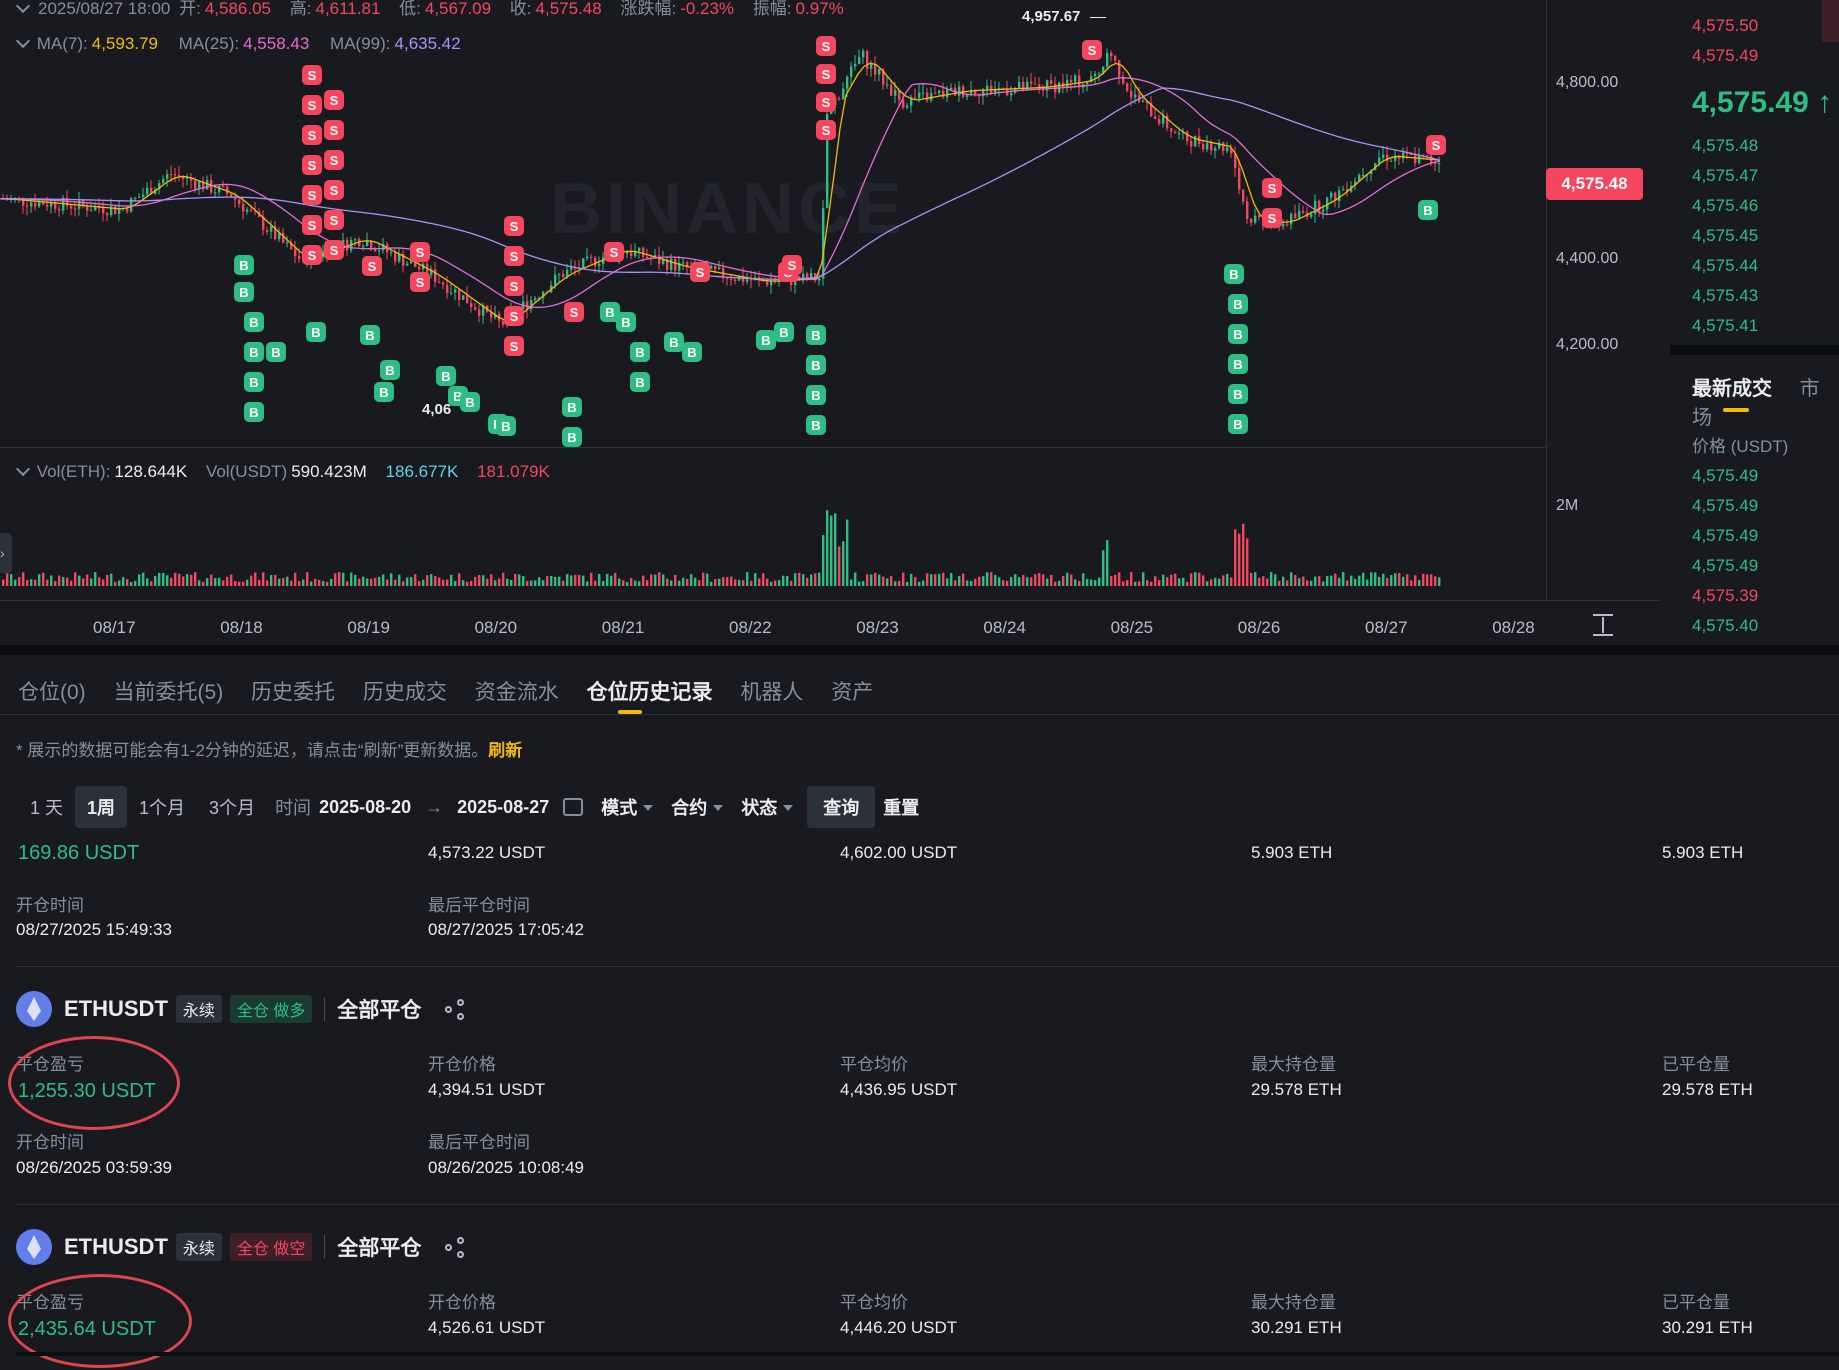 The width and height of the screenshot is (1839, 1370). What do you see at coordinates (405, 692) in the screenshot?
I see `tab-trade-history: 历史成交` at bounding box center [405, 692].